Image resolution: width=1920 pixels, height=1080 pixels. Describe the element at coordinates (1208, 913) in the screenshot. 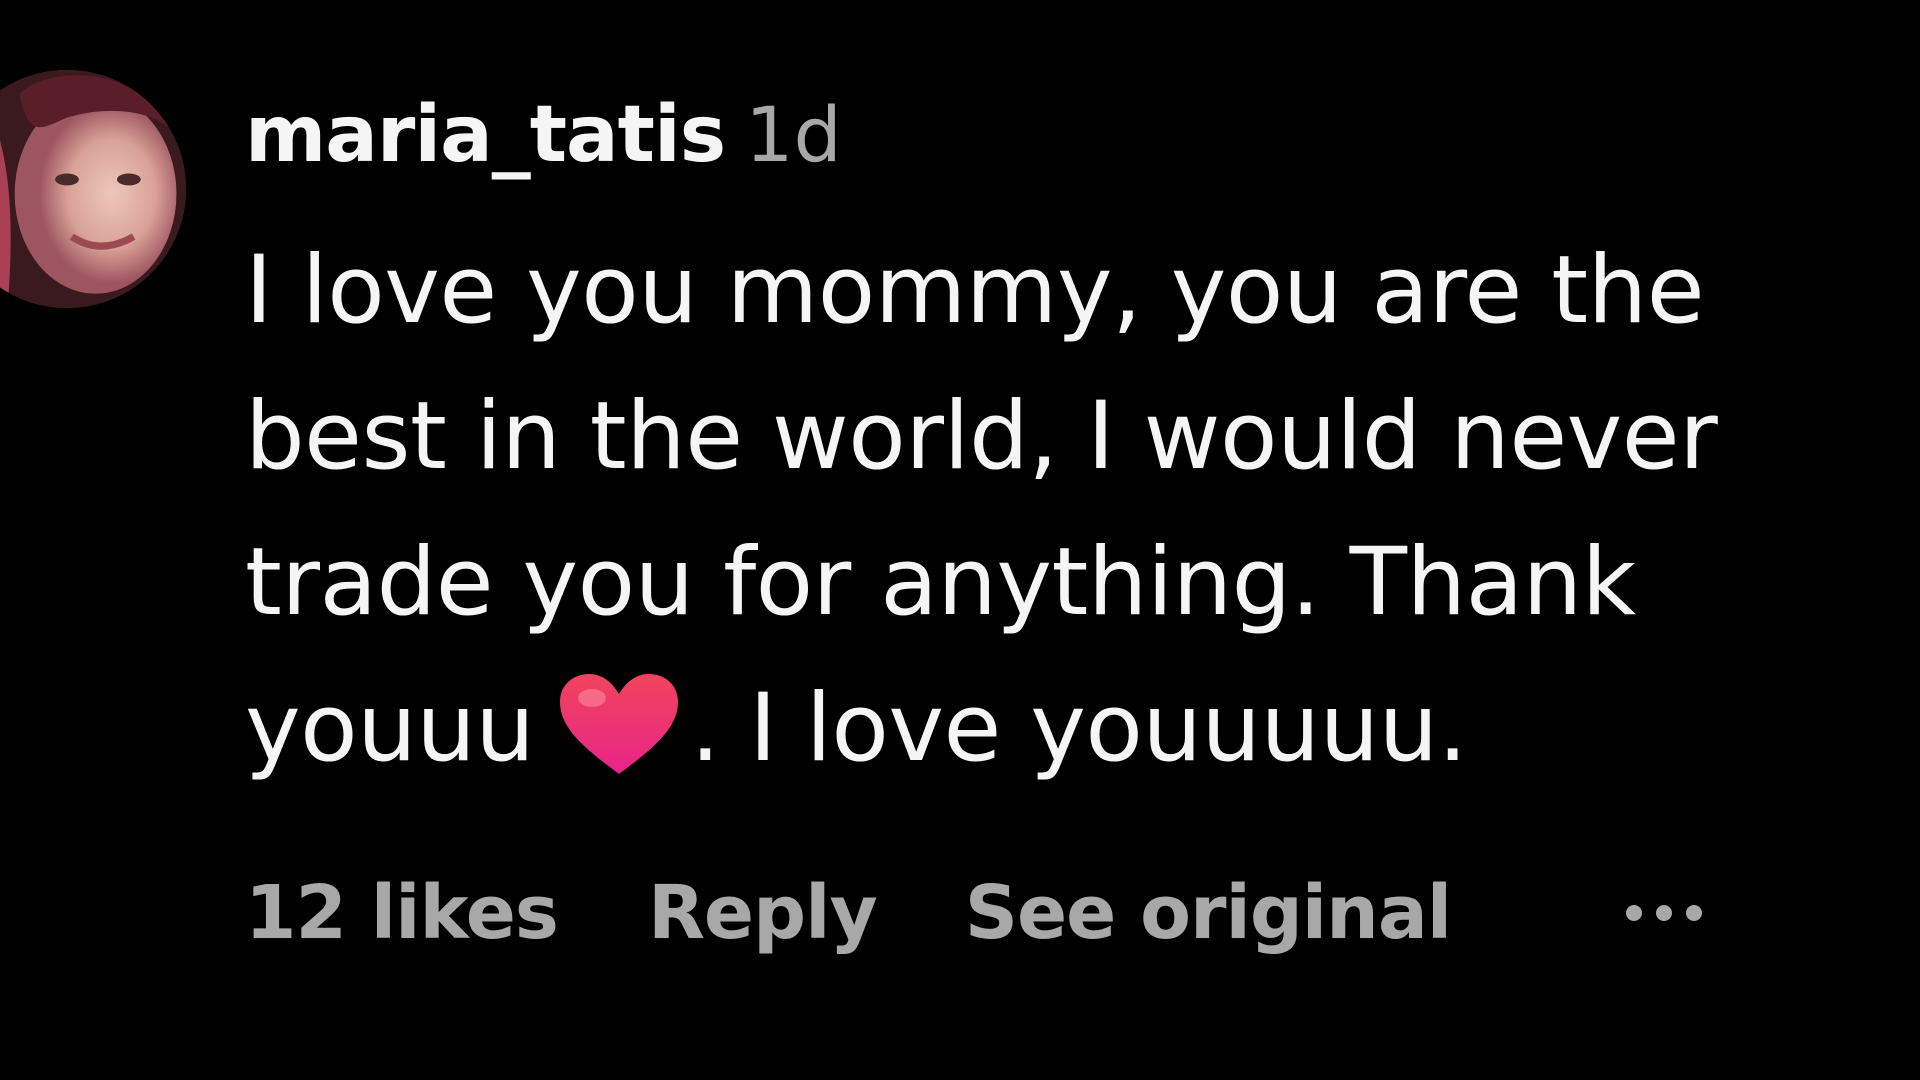

I see `see-original-button: See original` at that location.